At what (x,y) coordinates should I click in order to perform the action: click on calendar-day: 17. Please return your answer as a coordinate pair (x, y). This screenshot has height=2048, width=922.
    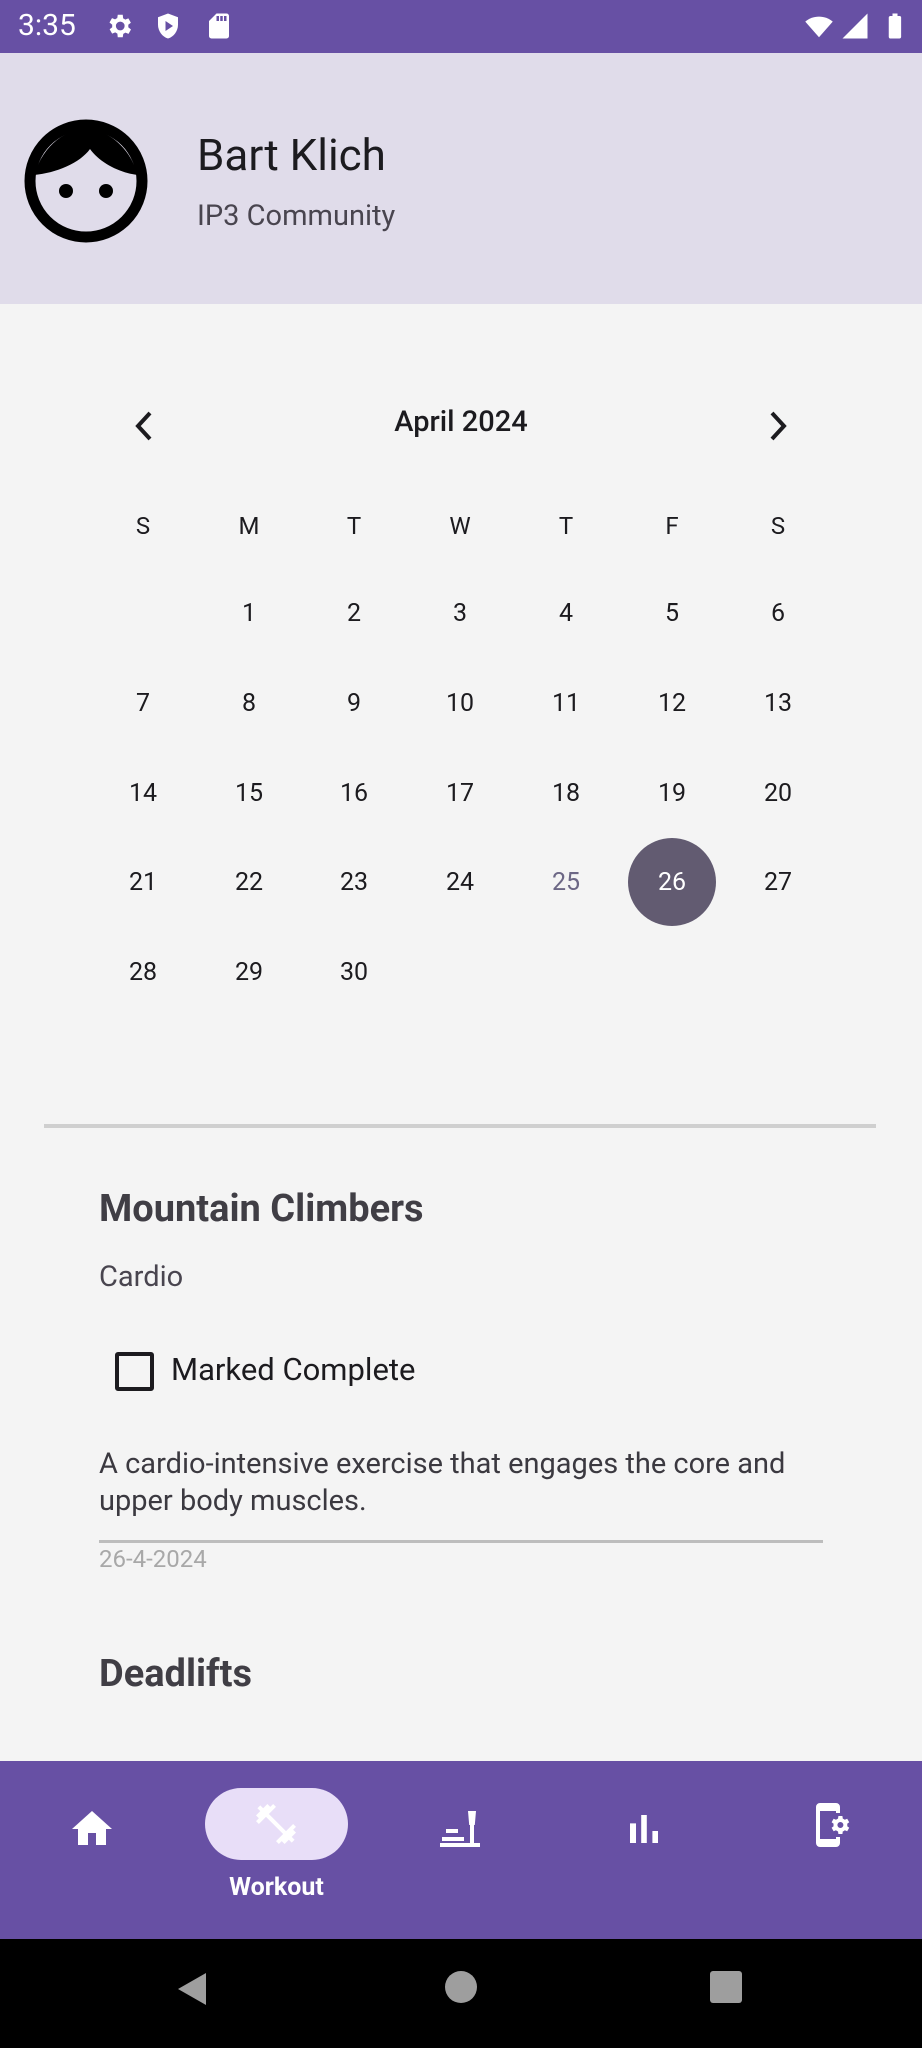
    Looking at the image, I should click on (460, 793).